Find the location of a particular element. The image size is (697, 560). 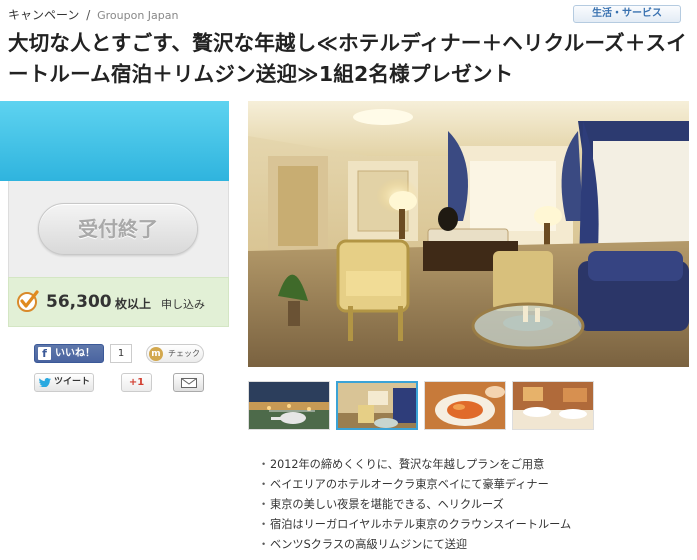

checkmark-icon is located at coordinates (28, 301).